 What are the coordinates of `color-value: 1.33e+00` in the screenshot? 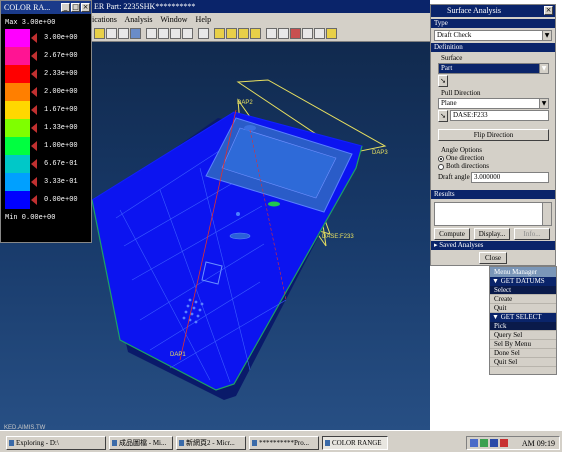 It's located at (61, 128).